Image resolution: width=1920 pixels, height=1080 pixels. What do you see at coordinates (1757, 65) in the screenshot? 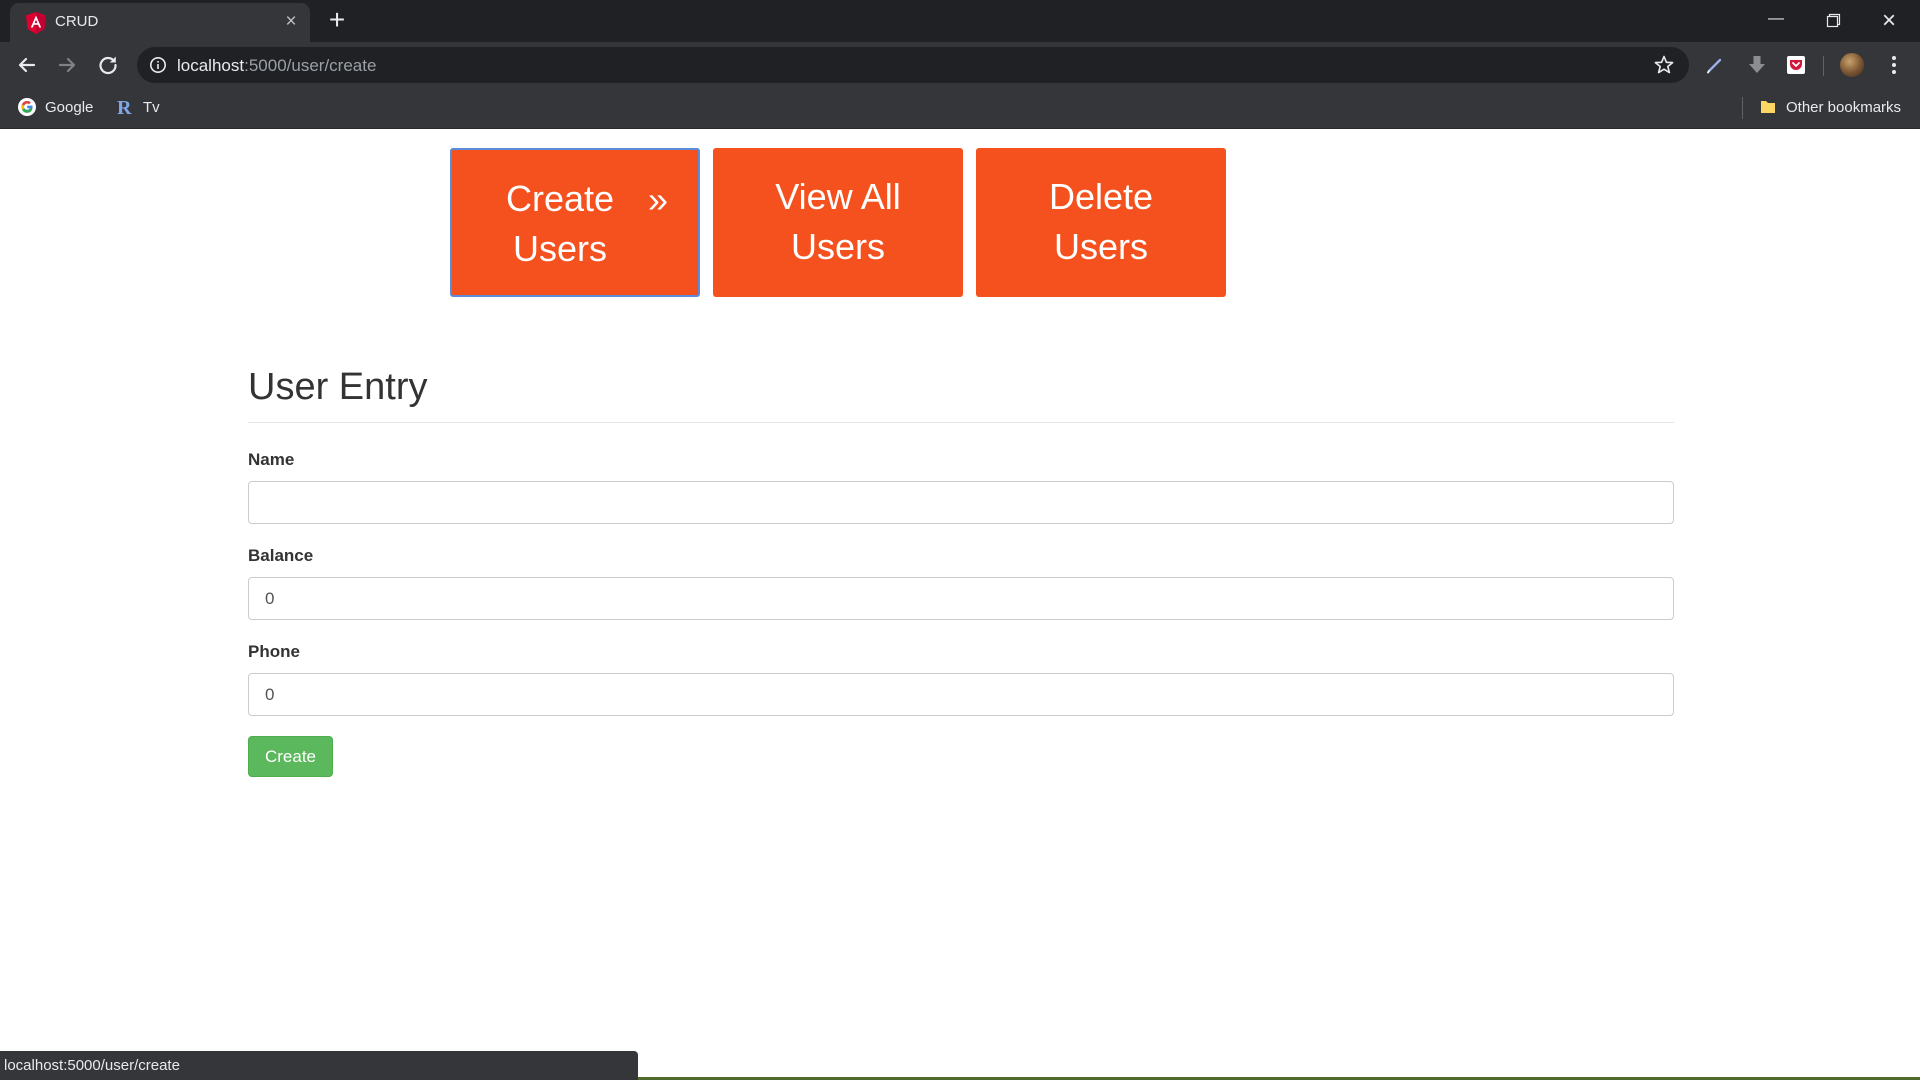
I see `download-icon` at bounding box center [1757, 65].